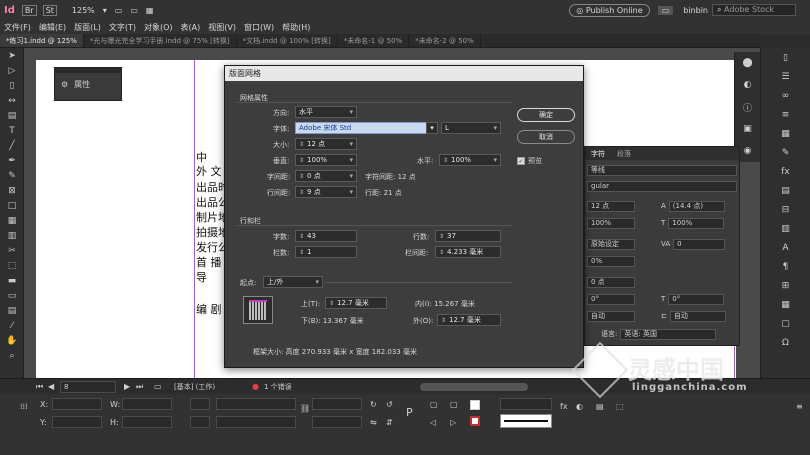 Image resolution: width=810 pixels, height=455 pixels. What do you see at coordinates (12, 220) in the screenshot?
I see `horizontal-grid-icon: ▦` at bounding box center [12, 220].